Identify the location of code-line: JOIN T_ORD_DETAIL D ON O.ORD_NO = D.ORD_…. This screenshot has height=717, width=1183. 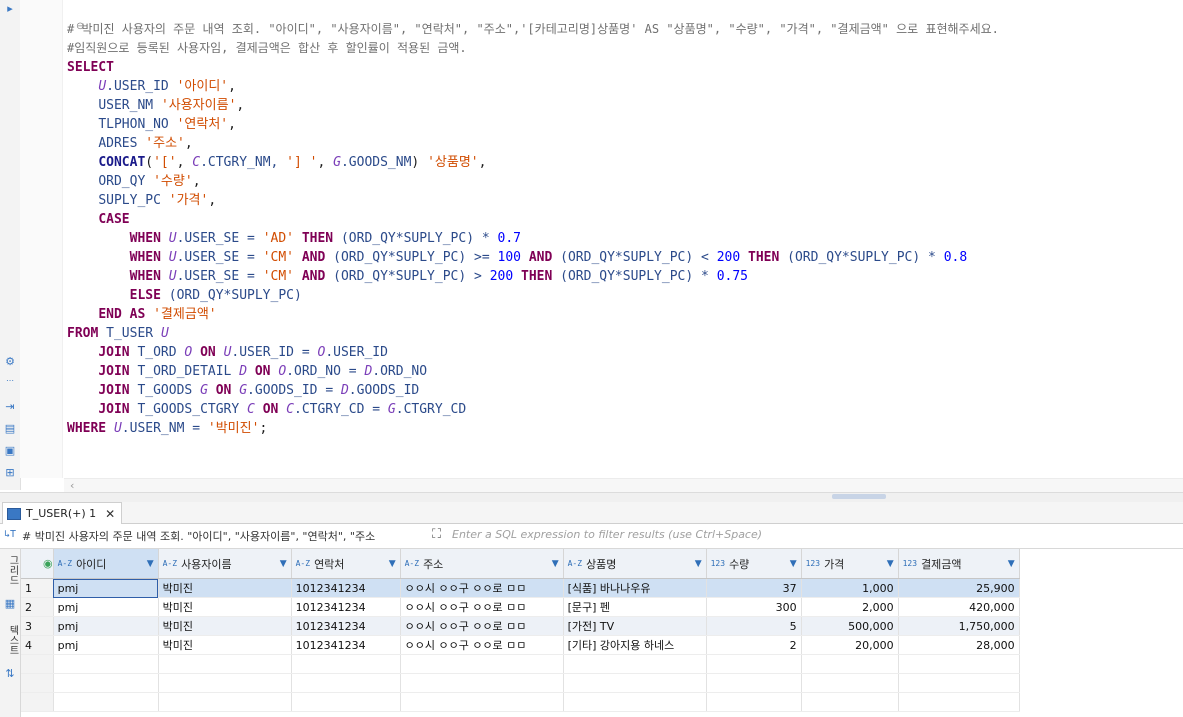
(533, 371).